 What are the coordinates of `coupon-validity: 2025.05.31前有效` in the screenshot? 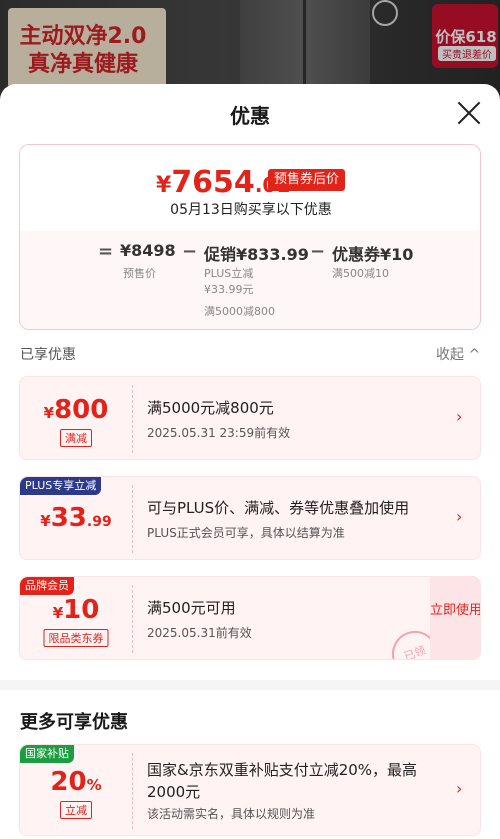 It's located at (199, 633).